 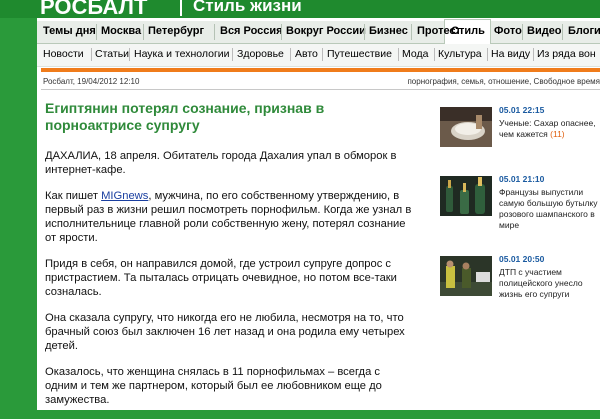 I want to click on nav-item-moskva: Москва, so click(x=121, y=31).